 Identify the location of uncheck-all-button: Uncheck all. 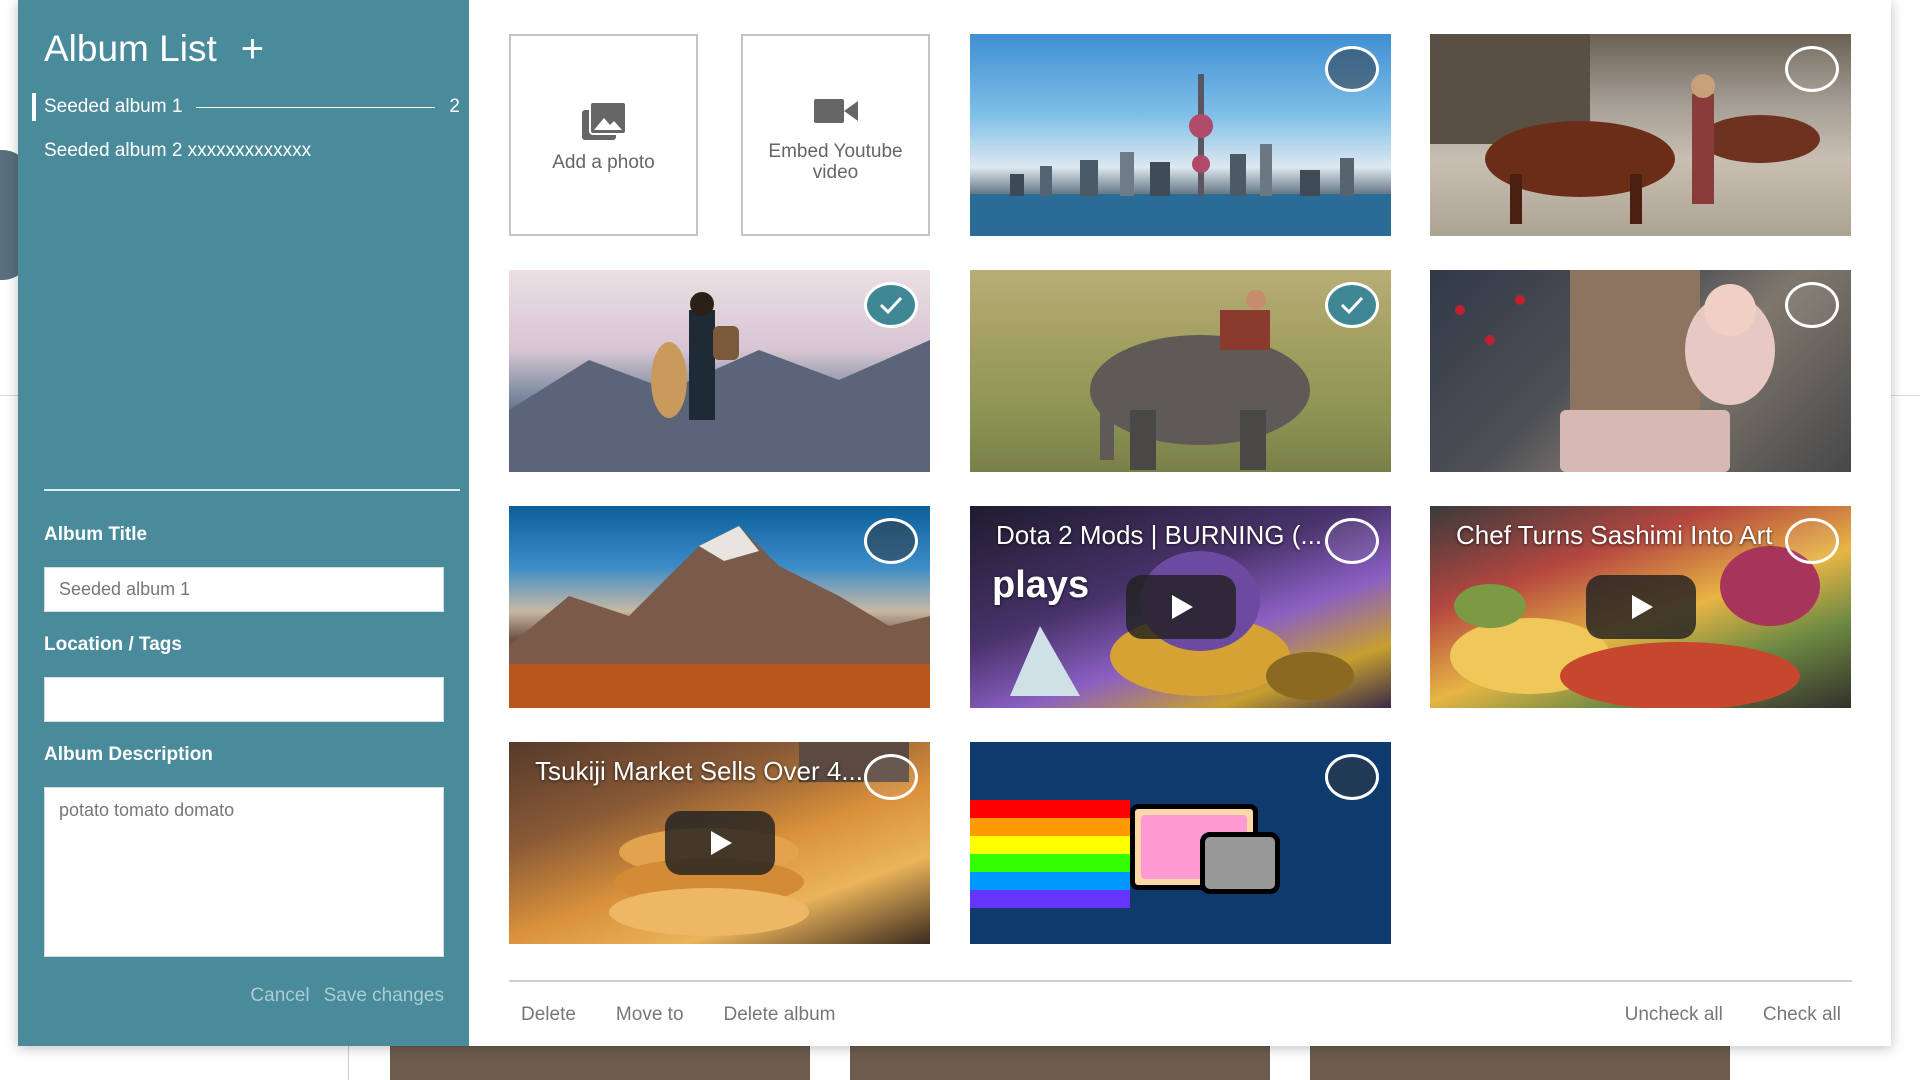
(1674, 1015).